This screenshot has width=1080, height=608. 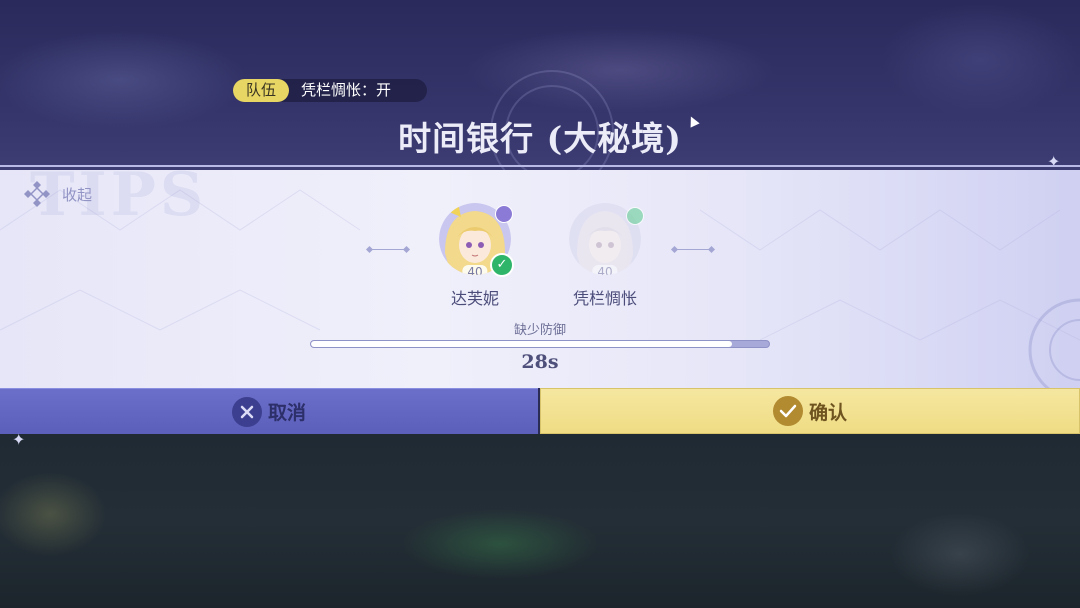 What do you see at coordinates (540, 138) in the screenshot?
I see `dungeon-title: 时间银行 (大秘境)` at bounding box center [540, 138].